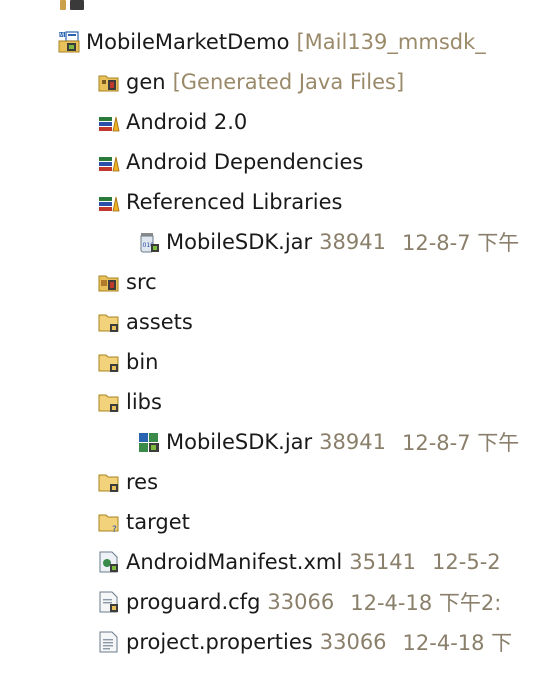 This screenshot has width=557, height=692. I want to click on android-project-icon: M, so click(69, 42).